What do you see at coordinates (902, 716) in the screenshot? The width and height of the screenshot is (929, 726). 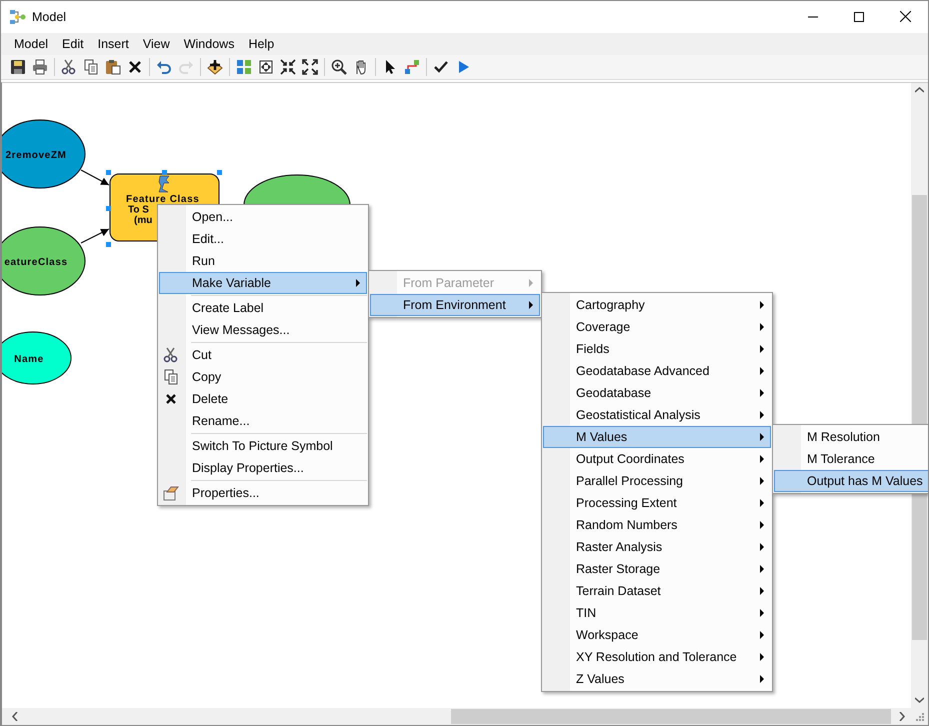 I see `scroll-right-icon` at bounding box center [902, 716].